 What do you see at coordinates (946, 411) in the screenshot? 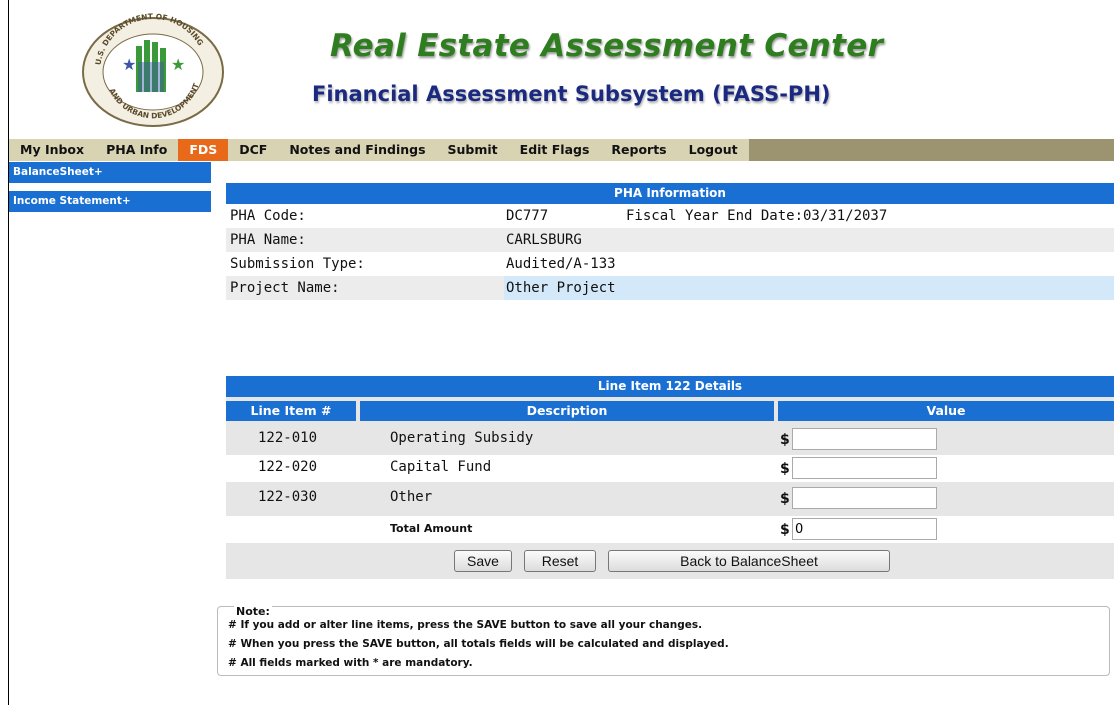
I see `column-header-value: Value` at bounding box center [946, 411].